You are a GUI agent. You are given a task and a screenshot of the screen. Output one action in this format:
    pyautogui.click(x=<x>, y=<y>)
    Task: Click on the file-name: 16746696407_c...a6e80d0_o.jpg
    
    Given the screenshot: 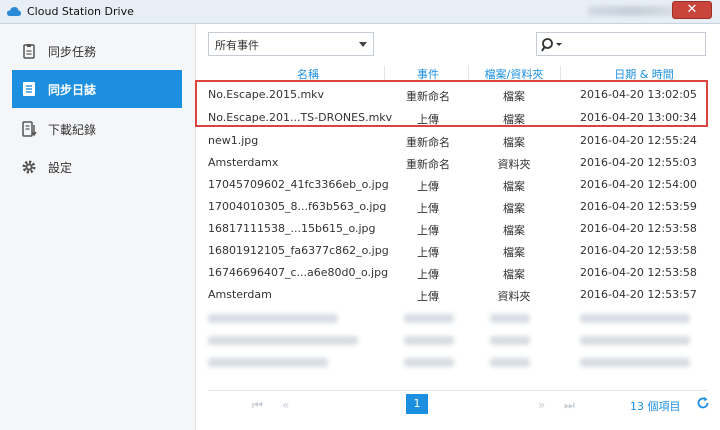 What is the action you would take?
    pyautogui.click(x=298, y=272)
    